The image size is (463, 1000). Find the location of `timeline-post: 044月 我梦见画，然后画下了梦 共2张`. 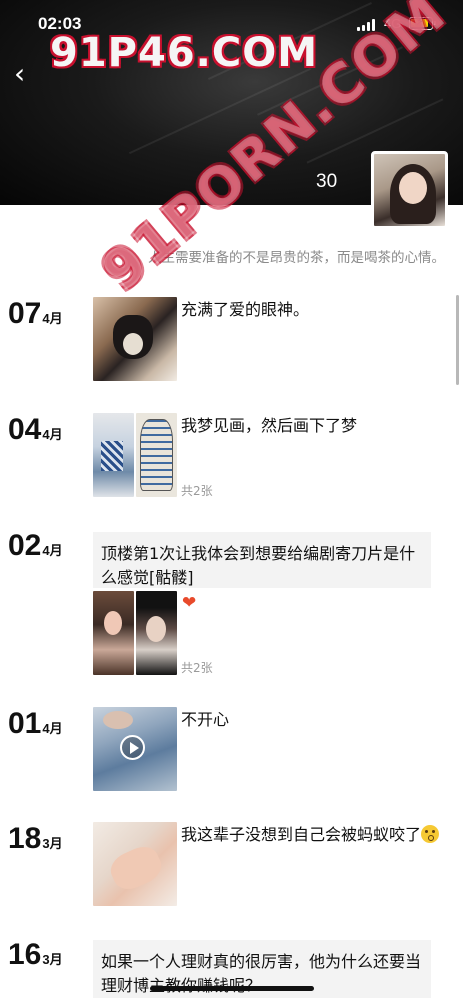

timeline-post: 044月 我梦见画，然后画下了梦 共2张 is located at coordinates (231, 458).